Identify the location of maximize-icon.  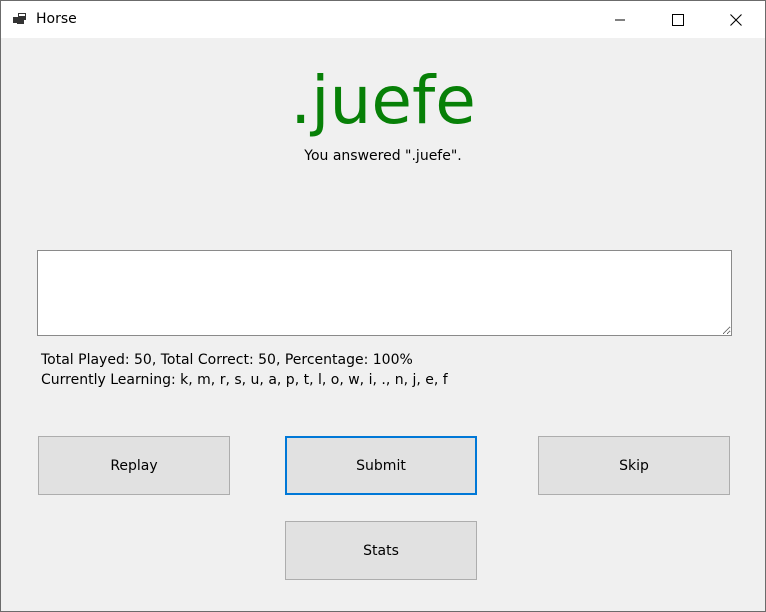
(678, 19).